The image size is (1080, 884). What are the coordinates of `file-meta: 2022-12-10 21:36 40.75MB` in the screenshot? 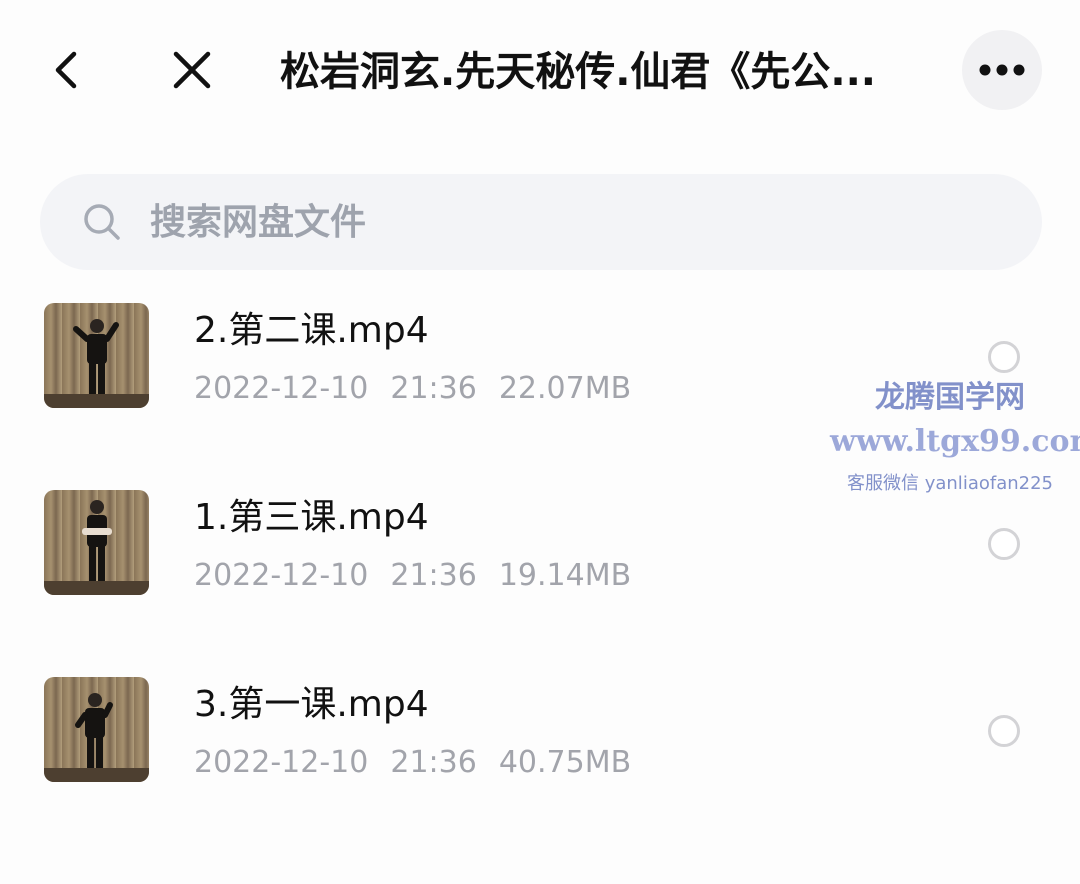 It's located at (423, 763).